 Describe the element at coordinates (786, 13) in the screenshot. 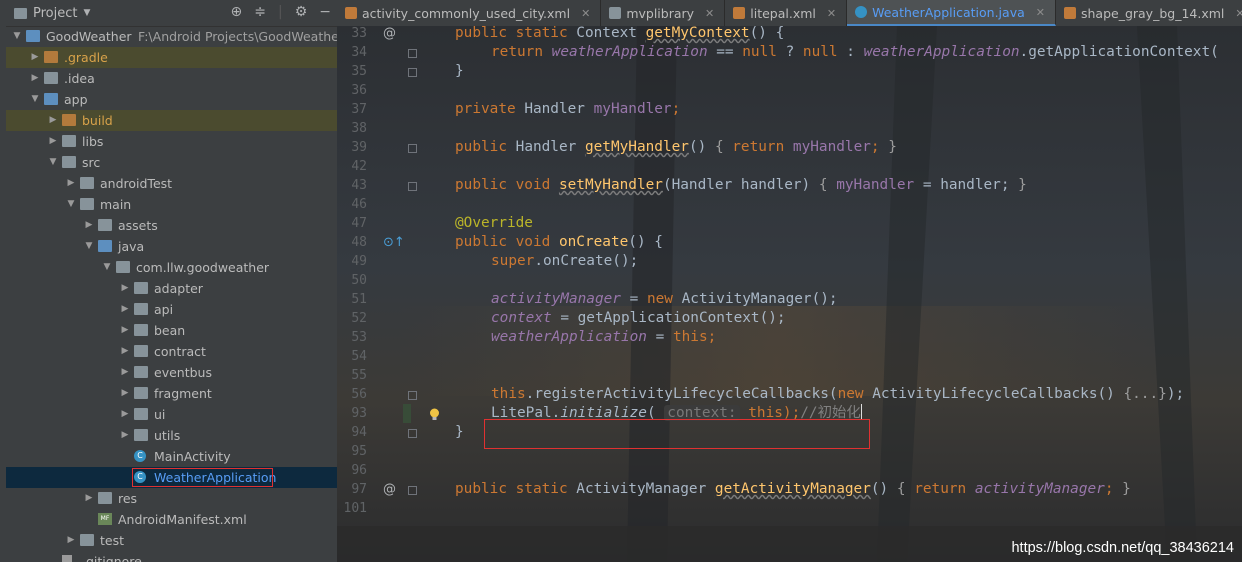

I see `editor-tab: litepal.xml ✕` at that location.